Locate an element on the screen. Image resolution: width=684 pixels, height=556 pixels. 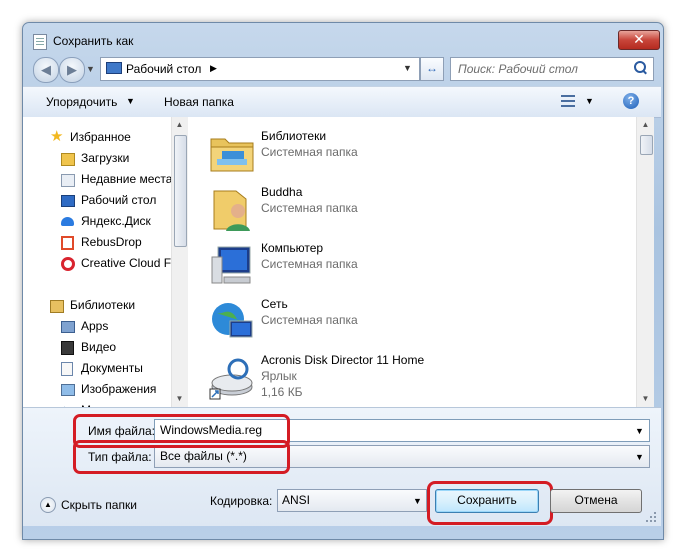
file-type: Ярлык is located at coordinates (279, 376).